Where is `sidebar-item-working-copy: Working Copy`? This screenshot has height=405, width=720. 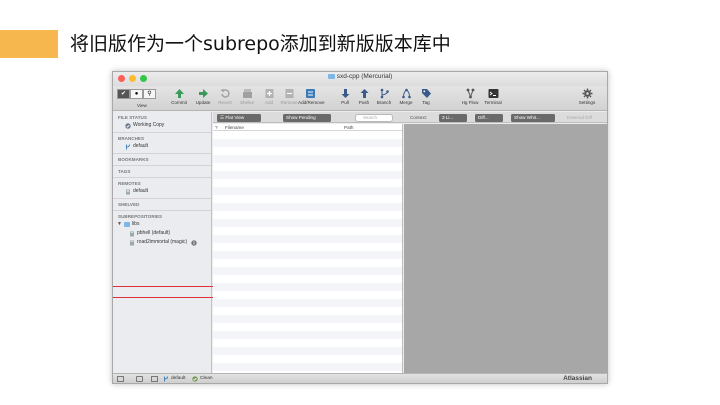
sidebar-item-working-copy: Working Copy is located at coordinates (162, 125).